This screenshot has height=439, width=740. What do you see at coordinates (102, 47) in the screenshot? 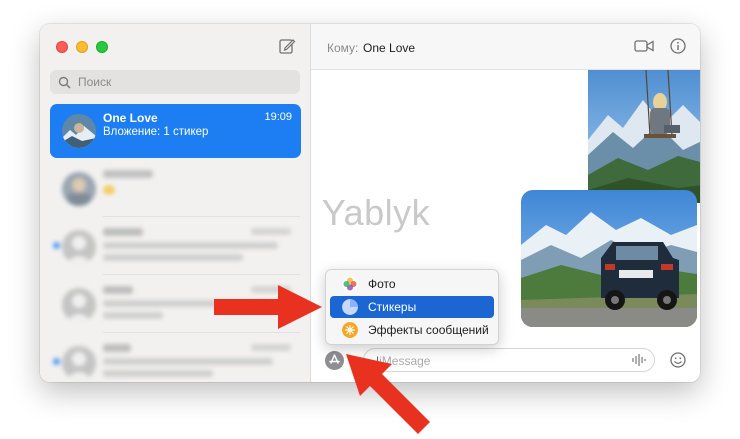
I see `zoom-button` at bounding box center [102, 47].